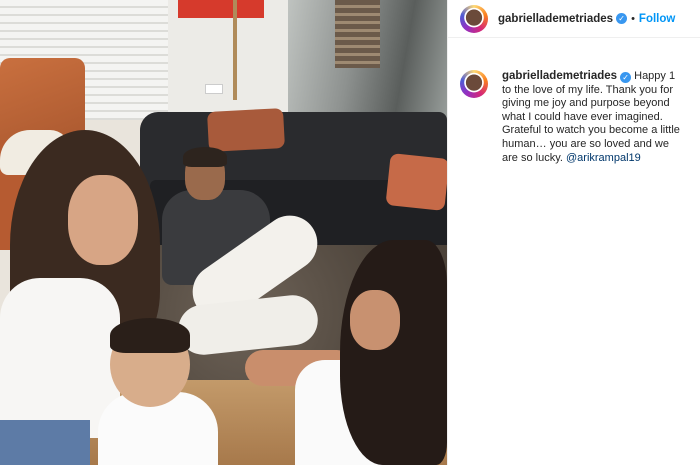 The width and height of the screenshot is (700, 465). Describe the element at coordinates (393, 352) in the screenshot. I see `woman-right-hair` at that location.